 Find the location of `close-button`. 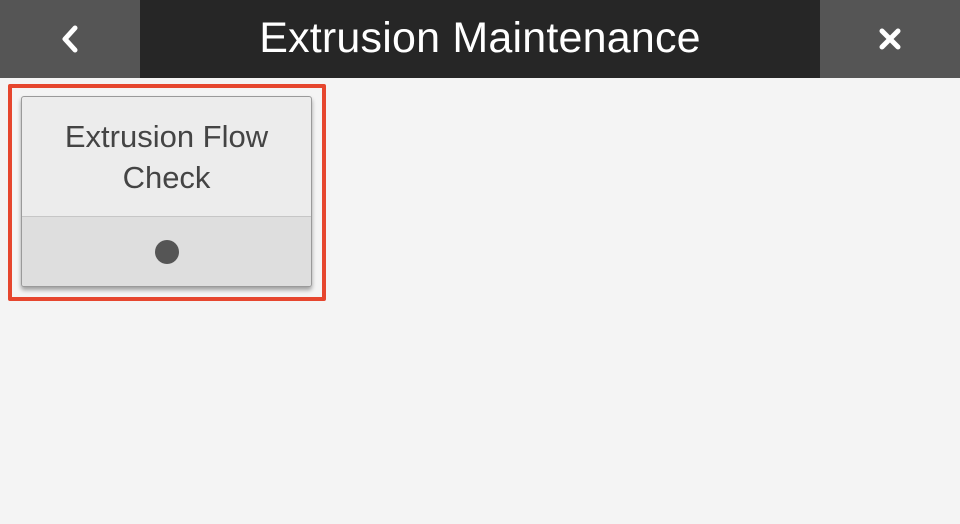

close-button is located at coordinates (890, 39).